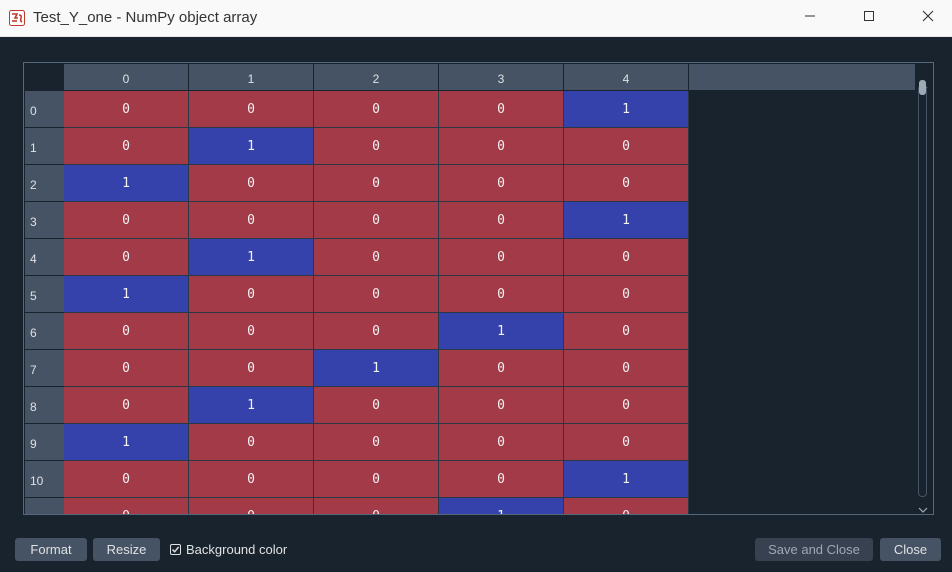  I want to click on row-header: 9, so click(44, 442).